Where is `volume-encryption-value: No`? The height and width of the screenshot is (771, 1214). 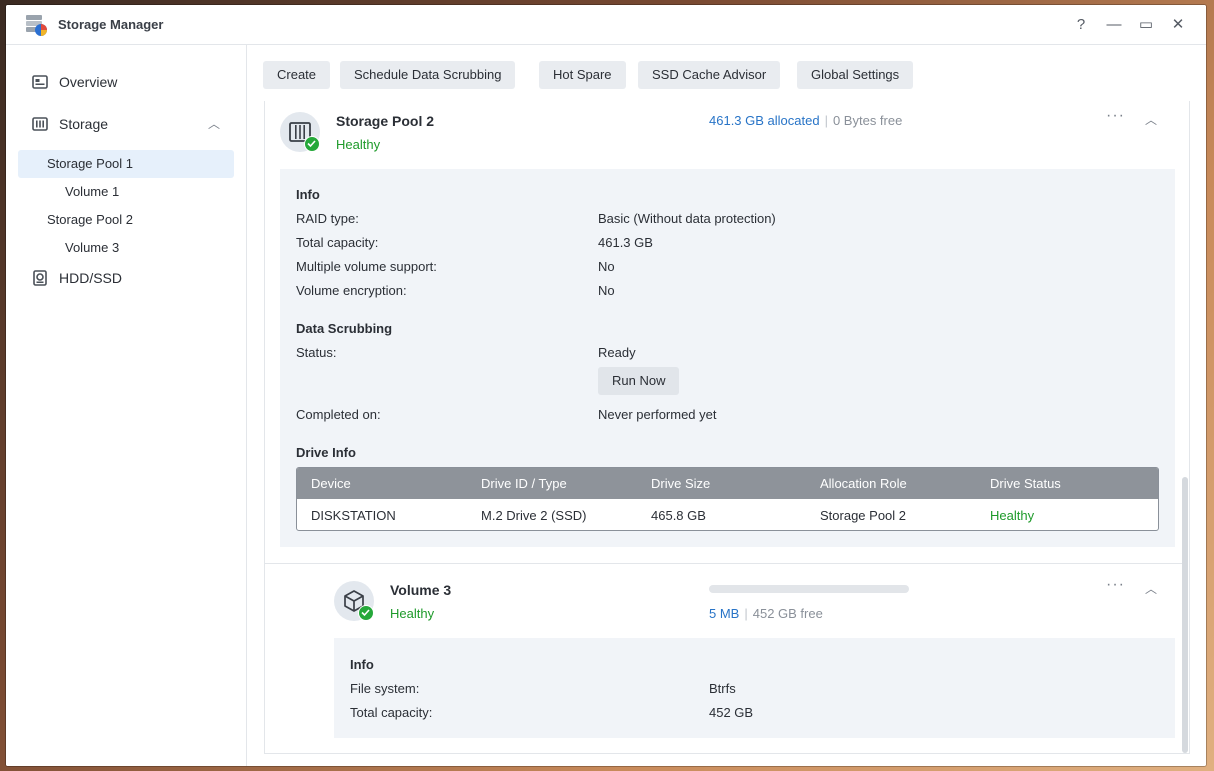
volume-encryption-value: No is located at coordinates (606, 290).